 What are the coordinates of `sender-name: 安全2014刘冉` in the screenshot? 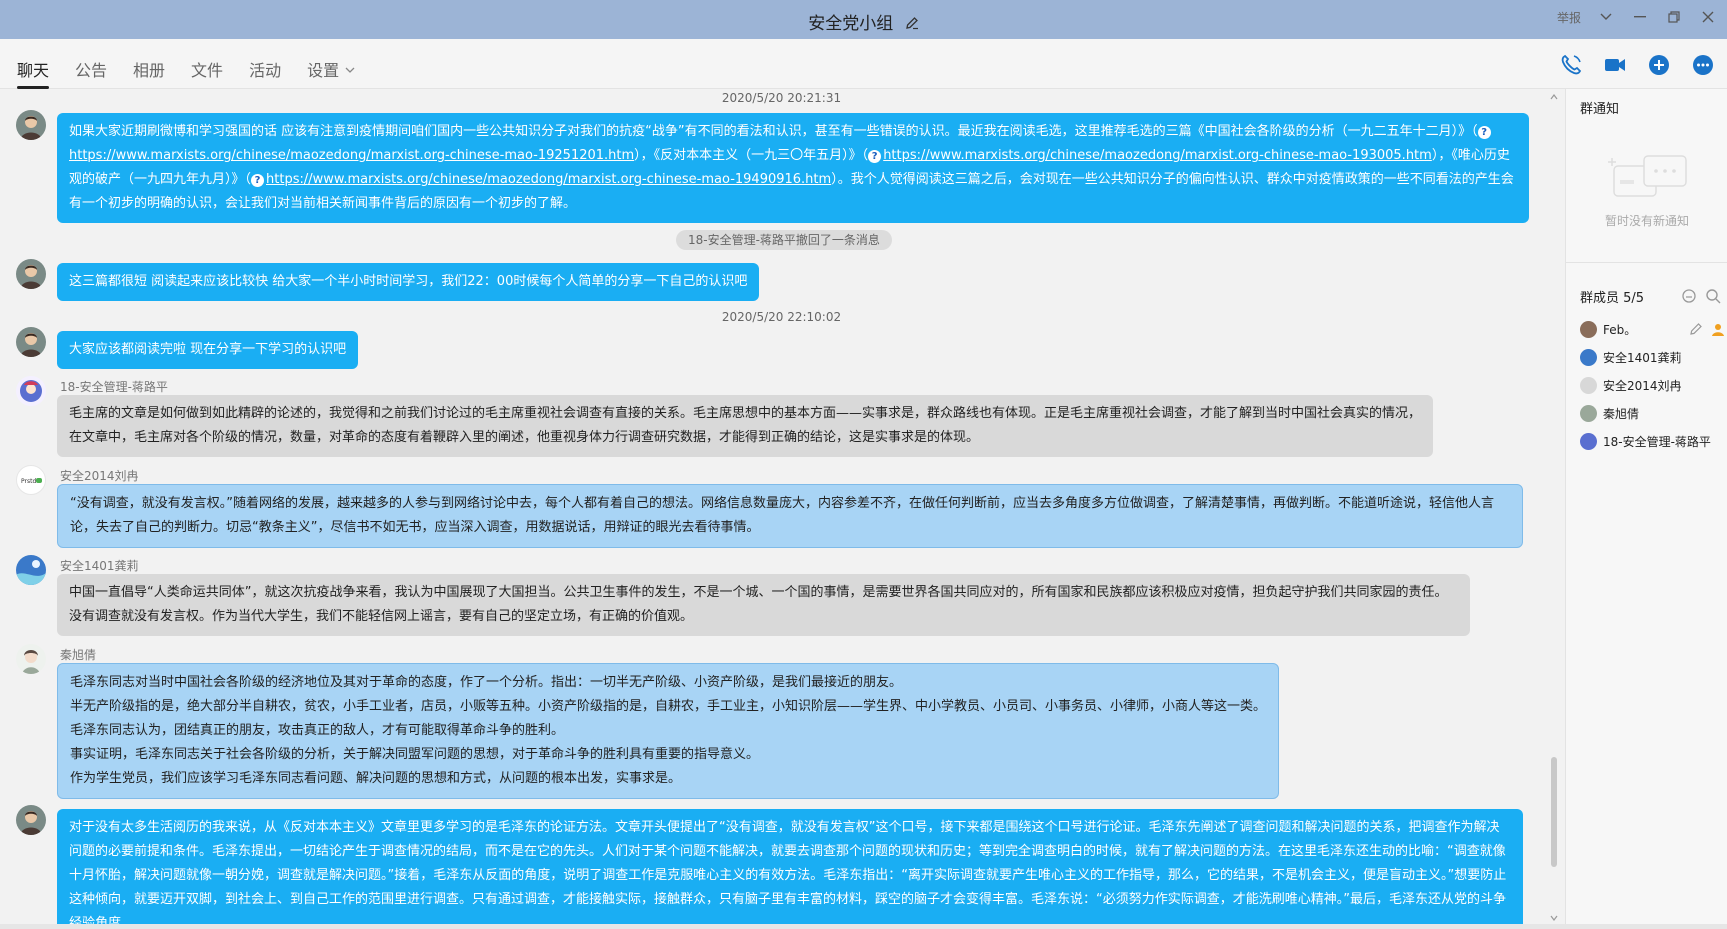 It's located at (99, 476).